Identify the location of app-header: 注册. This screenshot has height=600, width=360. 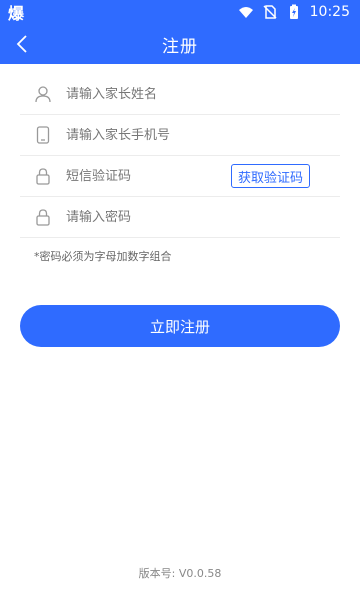
(180, 44).